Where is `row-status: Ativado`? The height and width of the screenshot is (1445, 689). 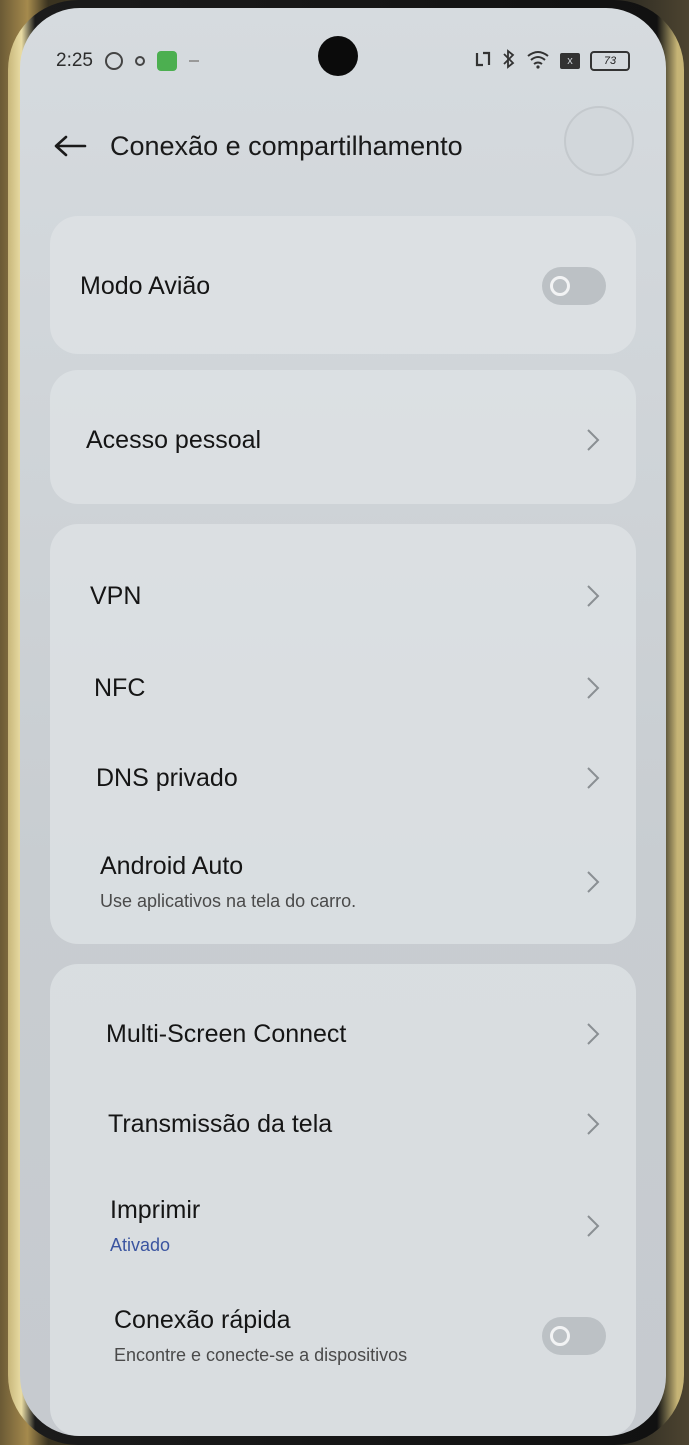
row-status: Ativado is located at coordinates (140, 1245).